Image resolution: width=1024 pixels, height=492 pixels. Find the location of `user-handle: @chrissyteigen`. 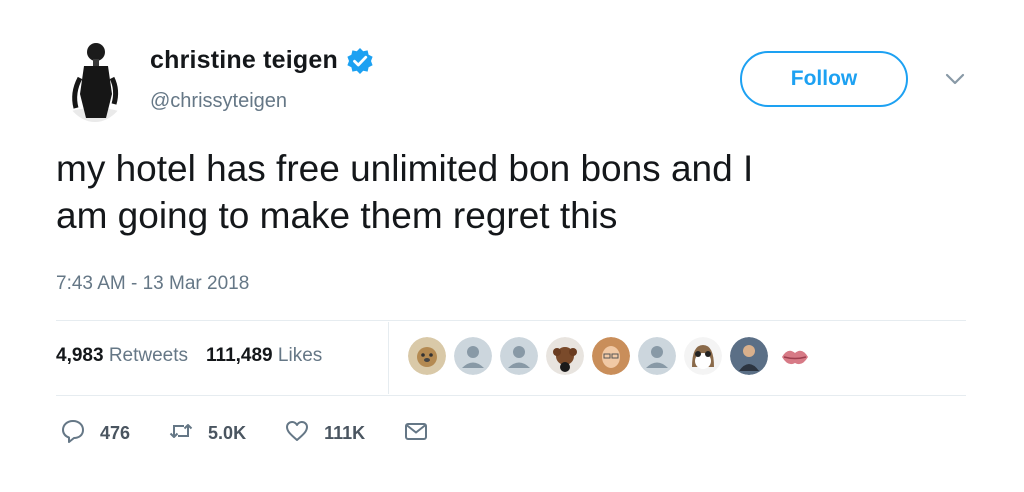

user-handle: @chrissyteigen is located at coordinates (218, 101).